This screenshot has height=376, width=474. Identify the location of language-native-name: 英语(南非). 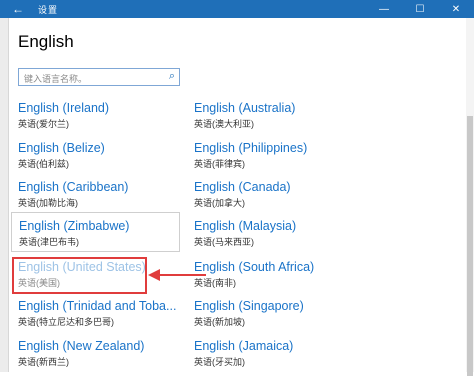
(215, 283).